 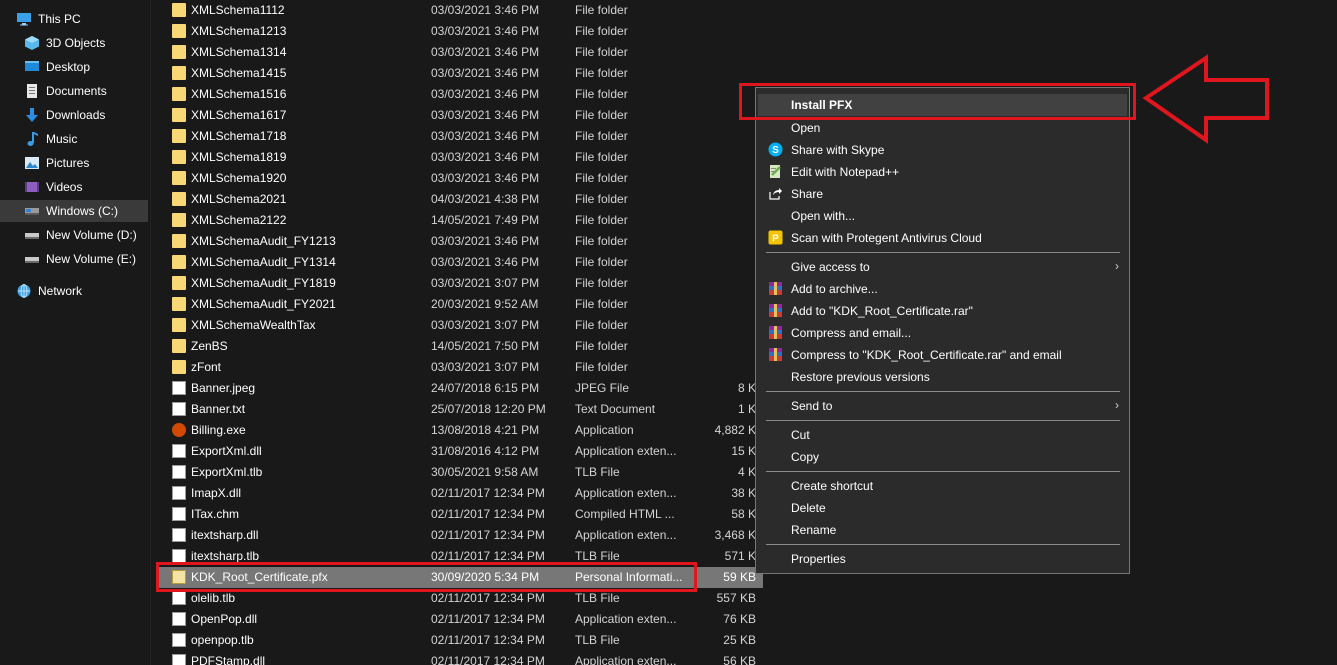 I want to click on nav-pictures: Pictures, so click(x=86, y=163).